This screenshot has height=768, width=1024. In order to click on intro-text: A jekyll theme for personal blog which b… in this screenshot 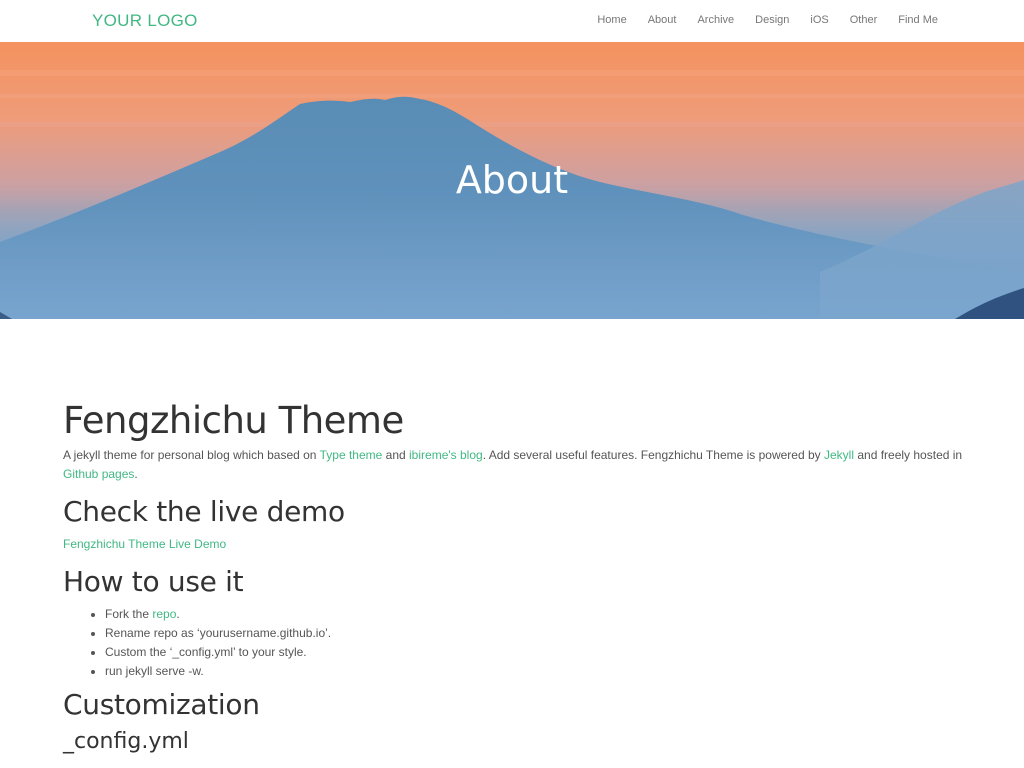, I will do `click(191, 455)`.